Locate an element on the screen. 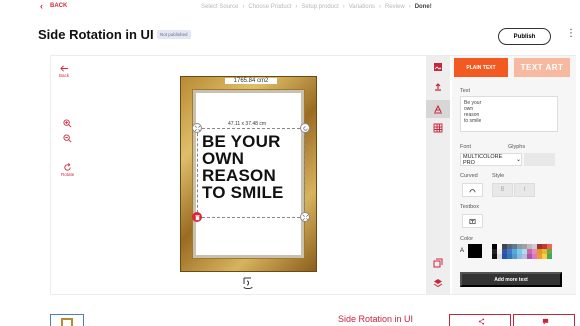 The height and width of the screenshot is (326, 580). status-badge: Not published is located at coordinates (174, 34).